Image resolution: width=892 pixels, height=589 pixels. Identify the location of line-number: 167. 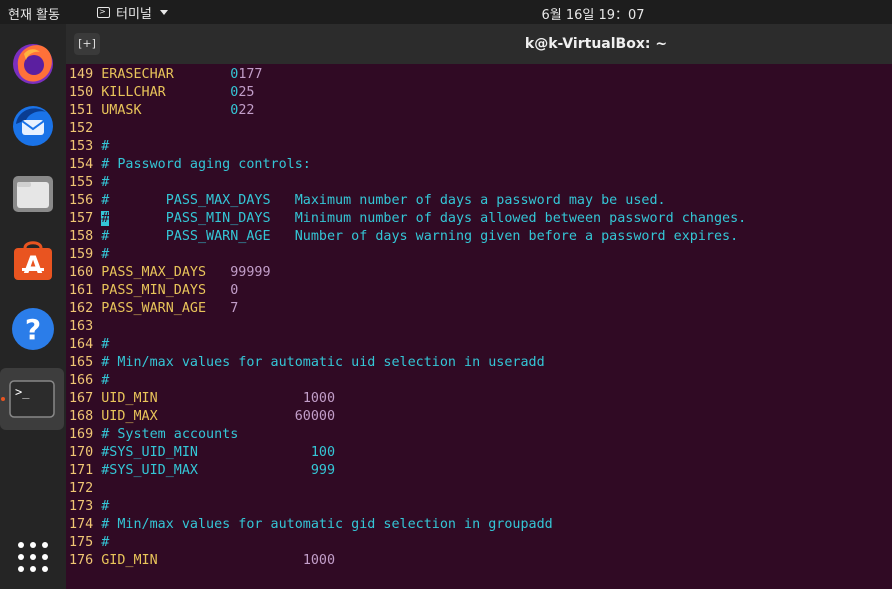
(81, 398).